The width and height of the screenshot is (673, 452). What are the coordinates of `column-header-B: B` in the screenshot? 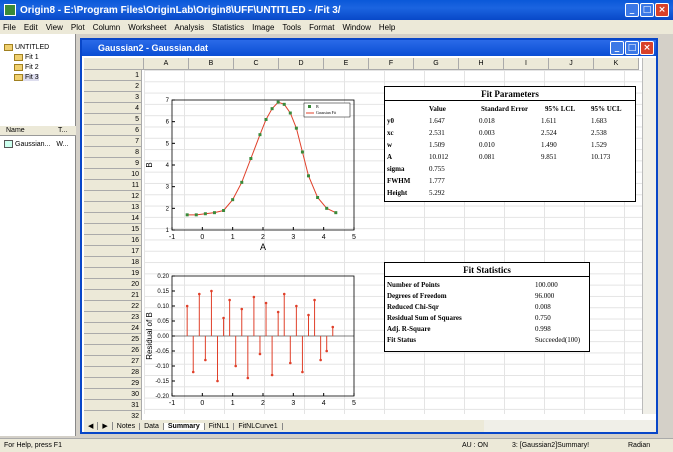 It's located at (211, 64).